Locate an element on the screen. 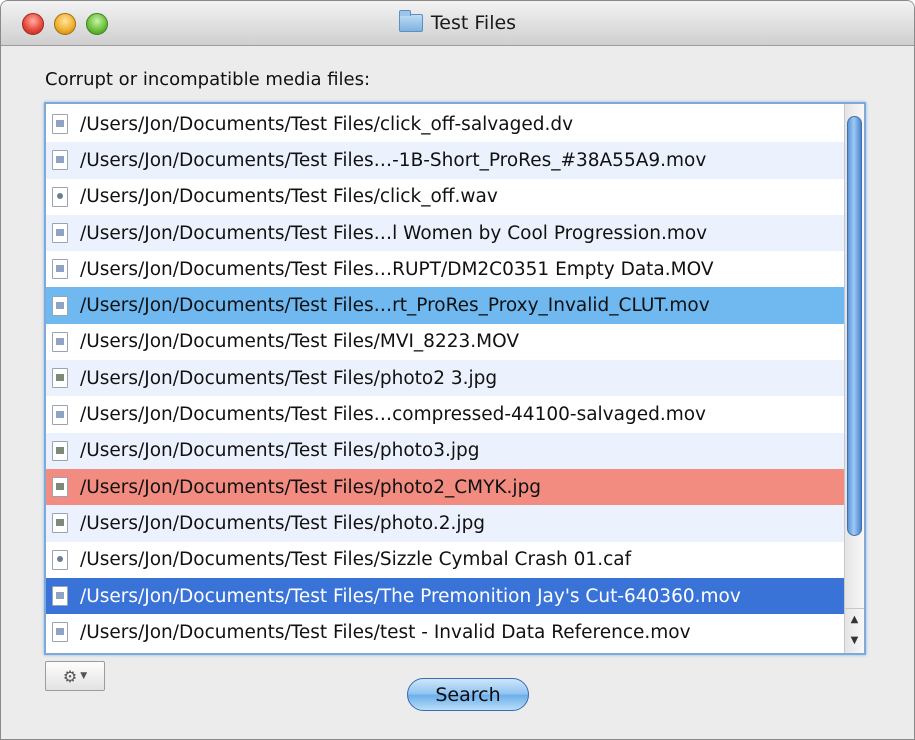  list-heading: Corrupt or incompatible media files: is located at coordinates (208, 79).